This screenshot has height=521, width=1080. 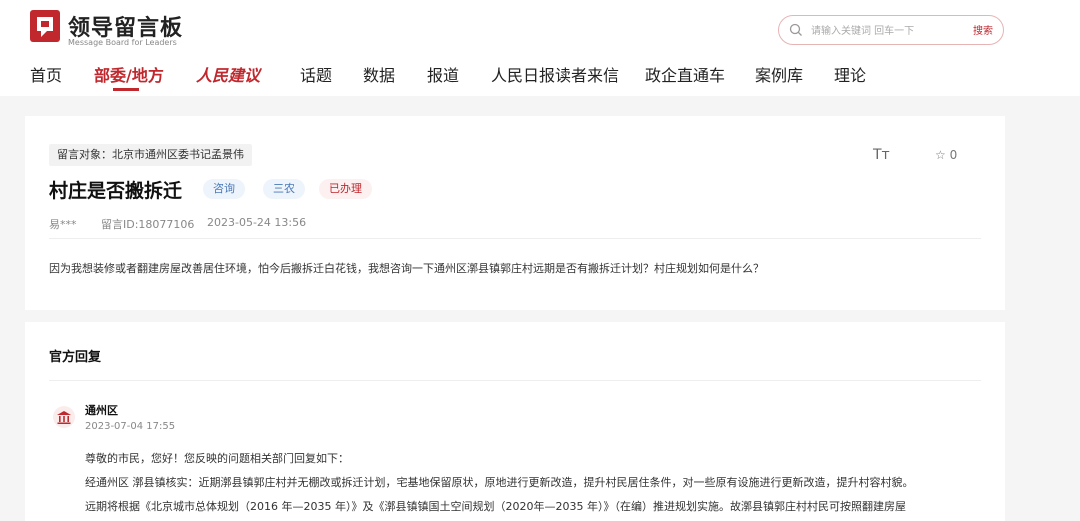 What do you see at coordinates (46, 74) in the screenshot?
I see `nav-item-home: 首页` at bounding box center [46, 74].